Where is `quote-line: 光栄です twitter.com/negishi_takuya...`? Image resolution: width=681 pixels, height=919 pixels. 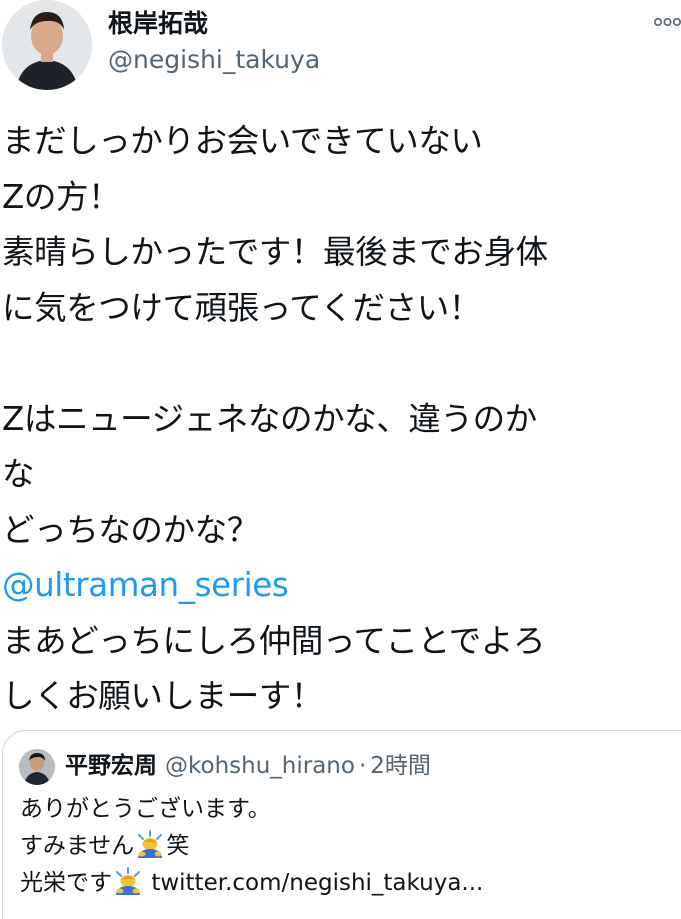 quote-line: 光栄です twitter.com/negishi_takuya... is located at coordinates (251, 883).